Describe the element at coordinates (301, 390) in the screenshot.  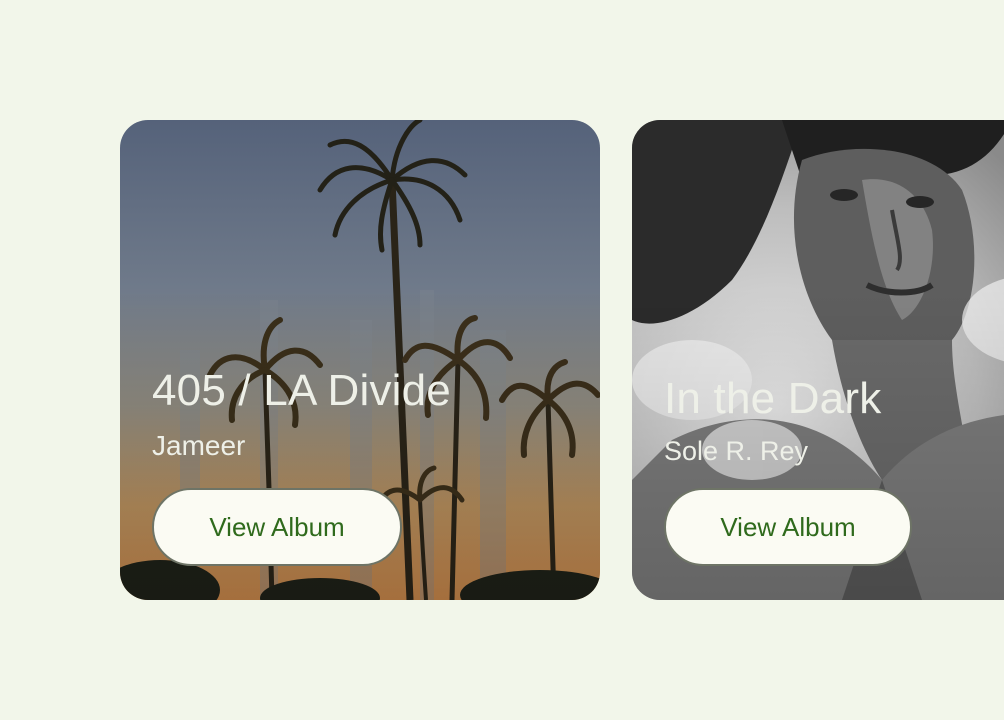
I see `album-title: 405 / LA Divide` at that location.